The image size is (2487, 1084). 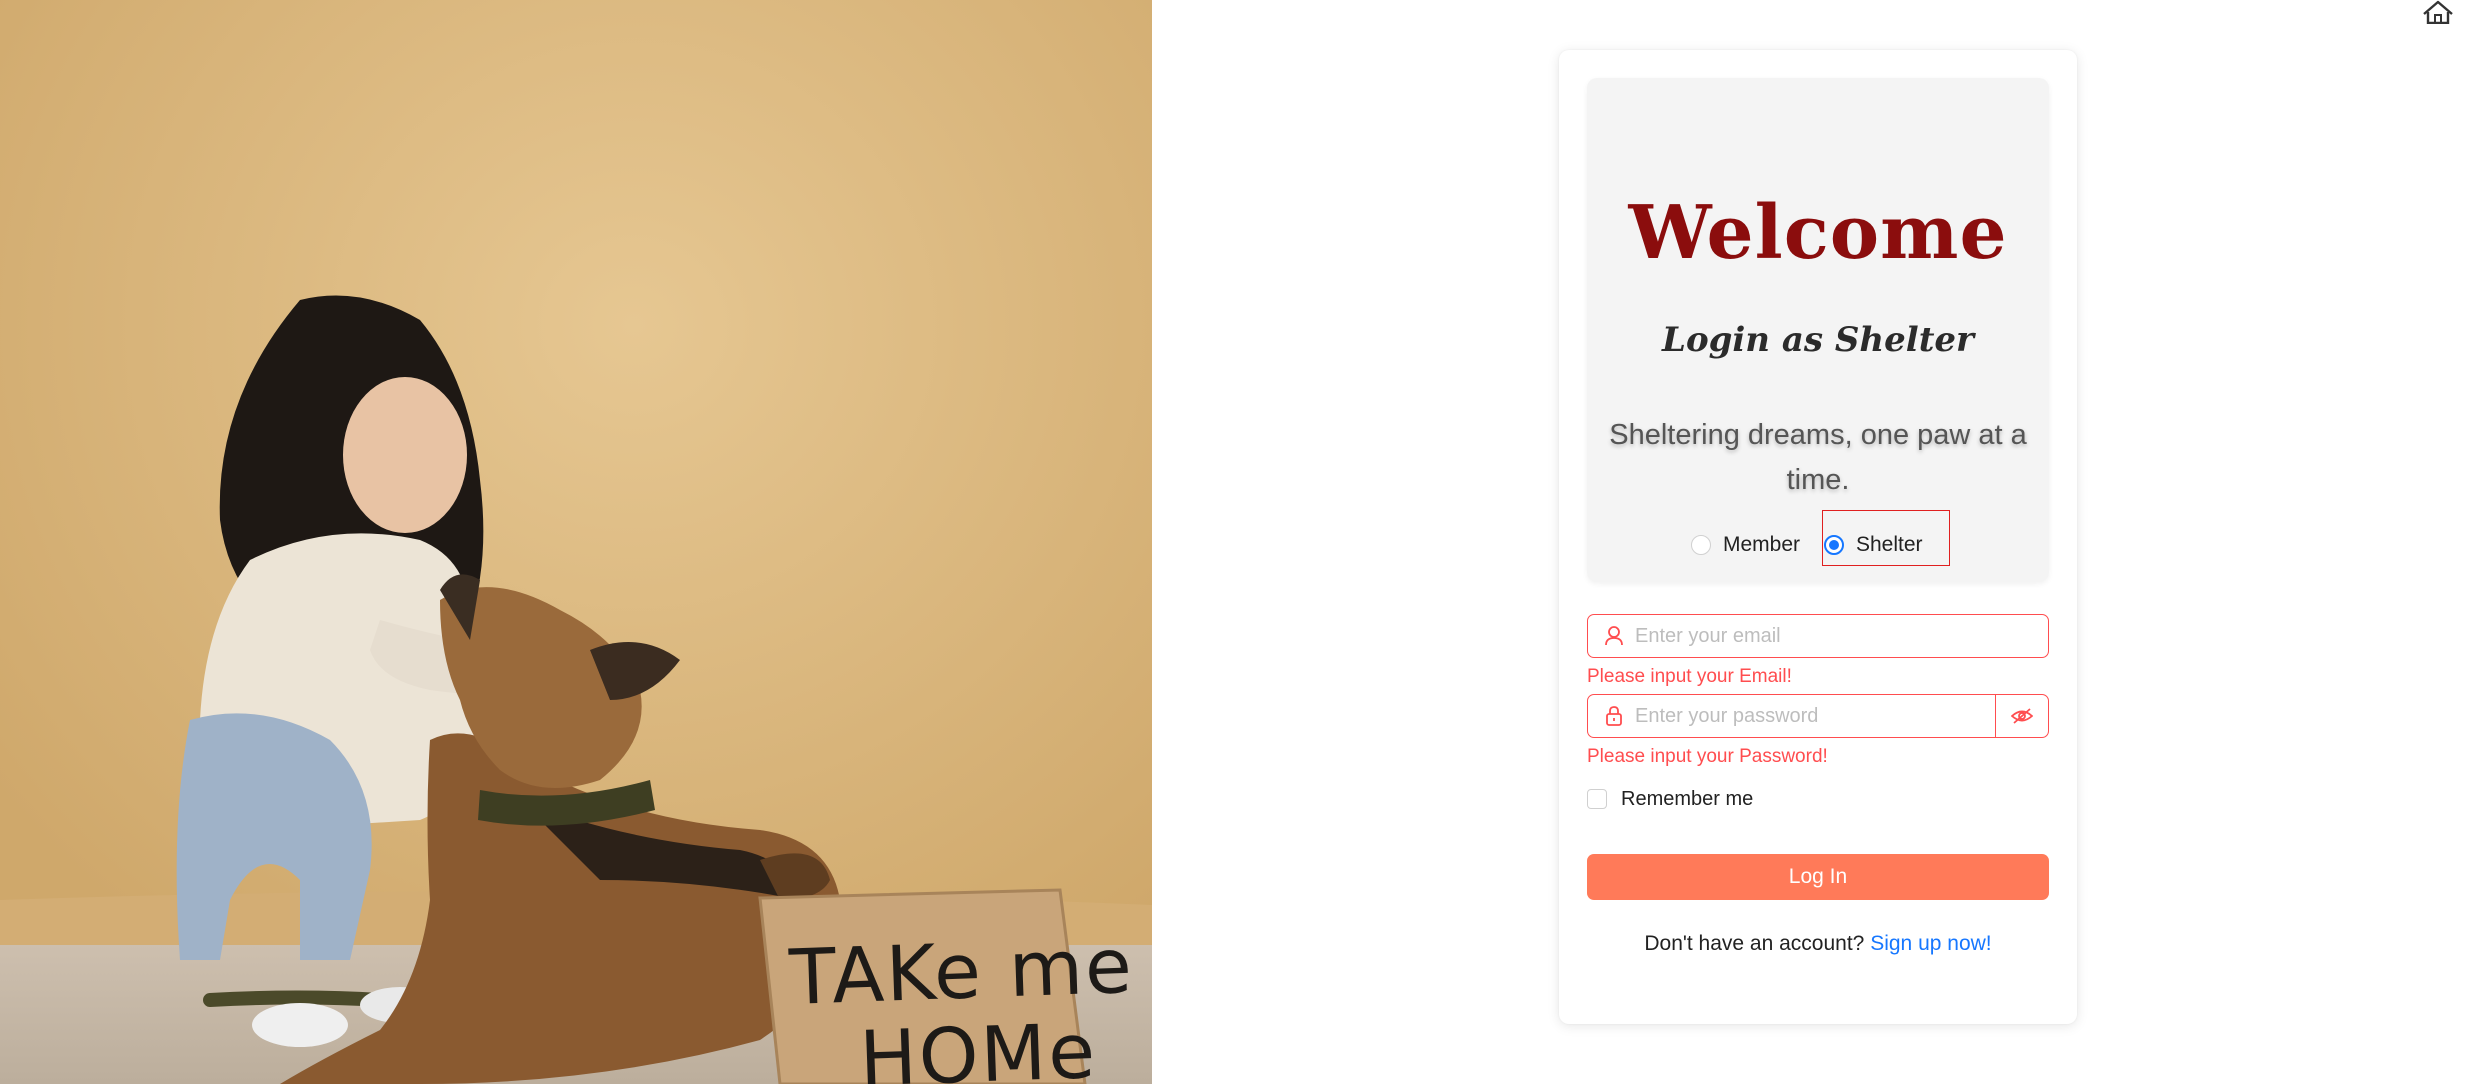 I want to click on password-field, so click(x=1818, y=716).